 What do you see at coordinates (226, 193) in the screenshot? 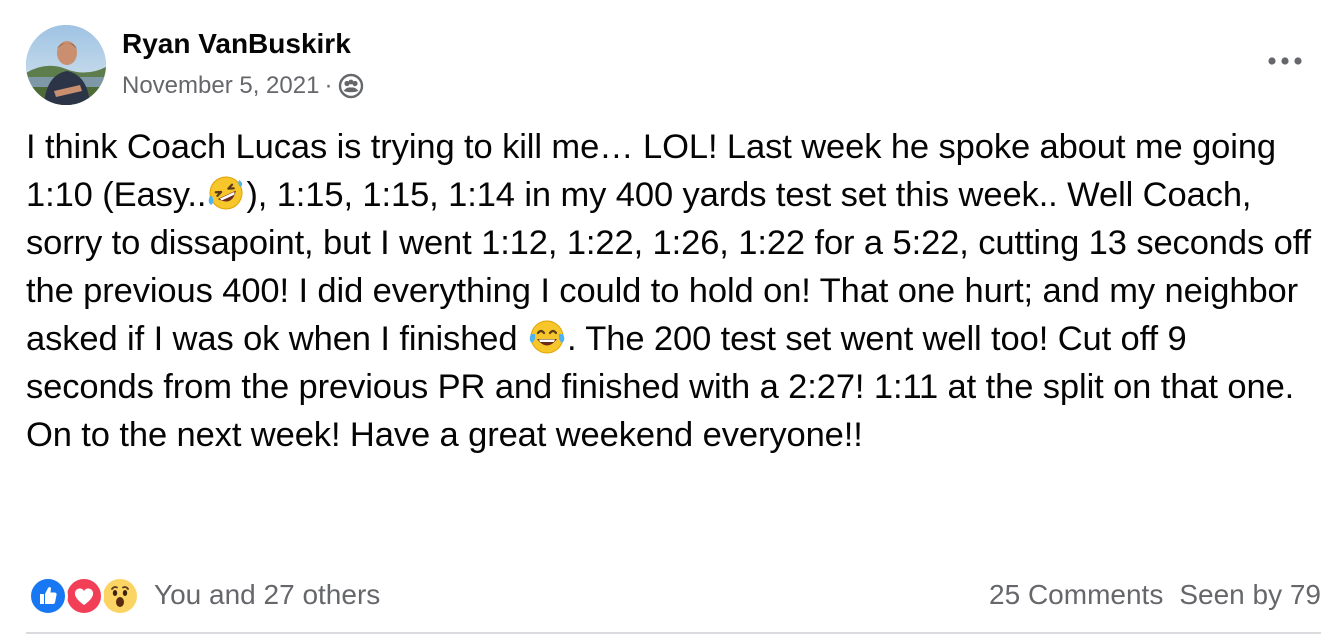
I see `rolling-laughing-emoji-icon` at bounding box center [226, 193].